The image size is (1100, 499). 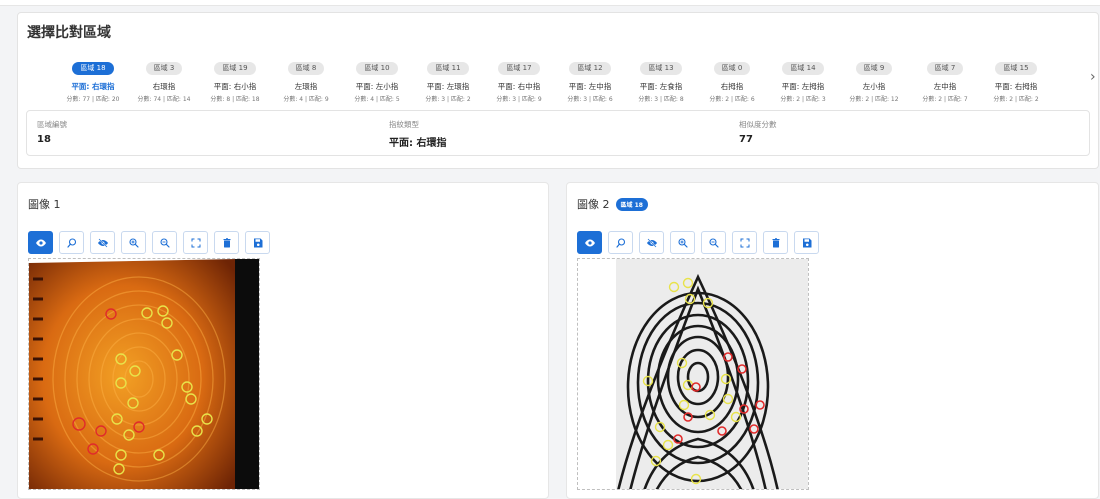 What do you see at coordinates (612, 204) in the screenshot?
I see `panel-title: 圖像 2 區域 18` at bounding box center [612, 204].